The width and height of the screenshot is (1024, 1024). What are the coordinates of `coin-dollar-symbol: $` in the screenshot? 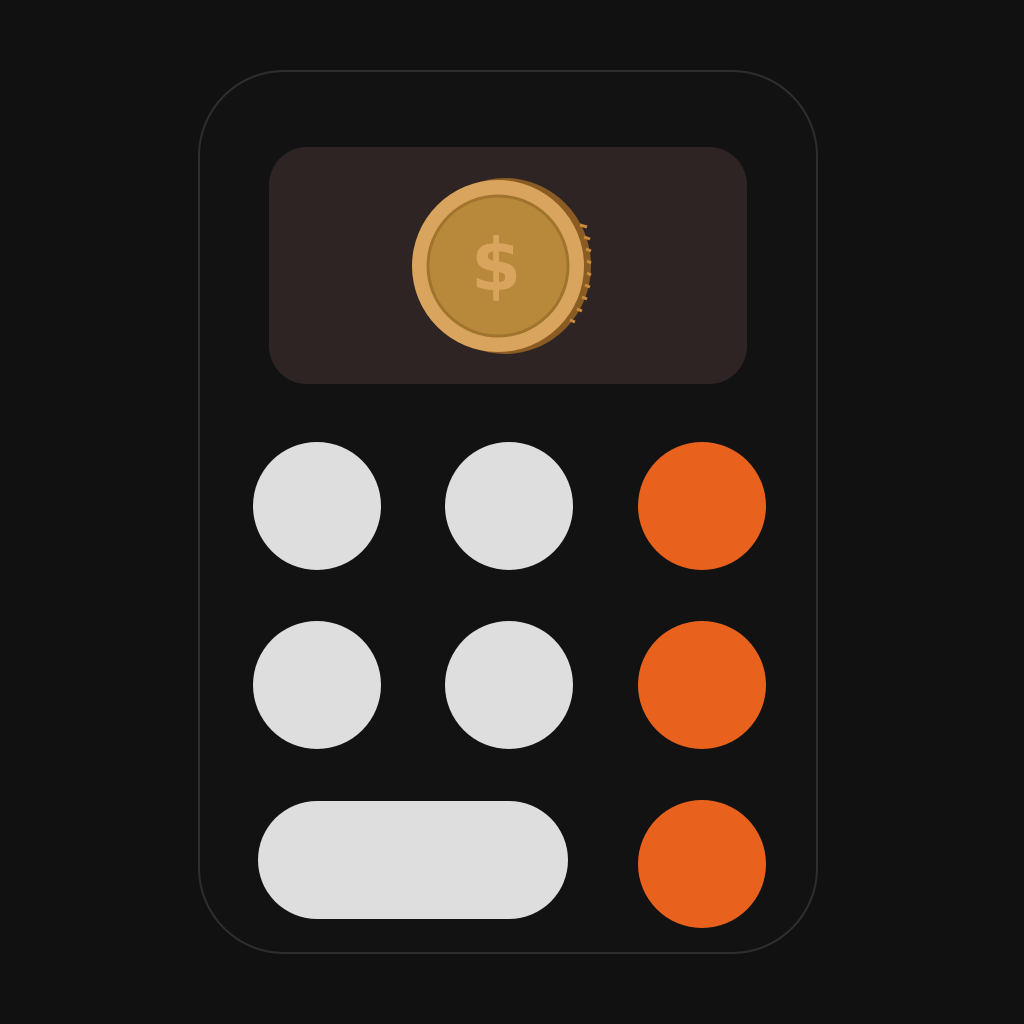 It's located at (496, 265).